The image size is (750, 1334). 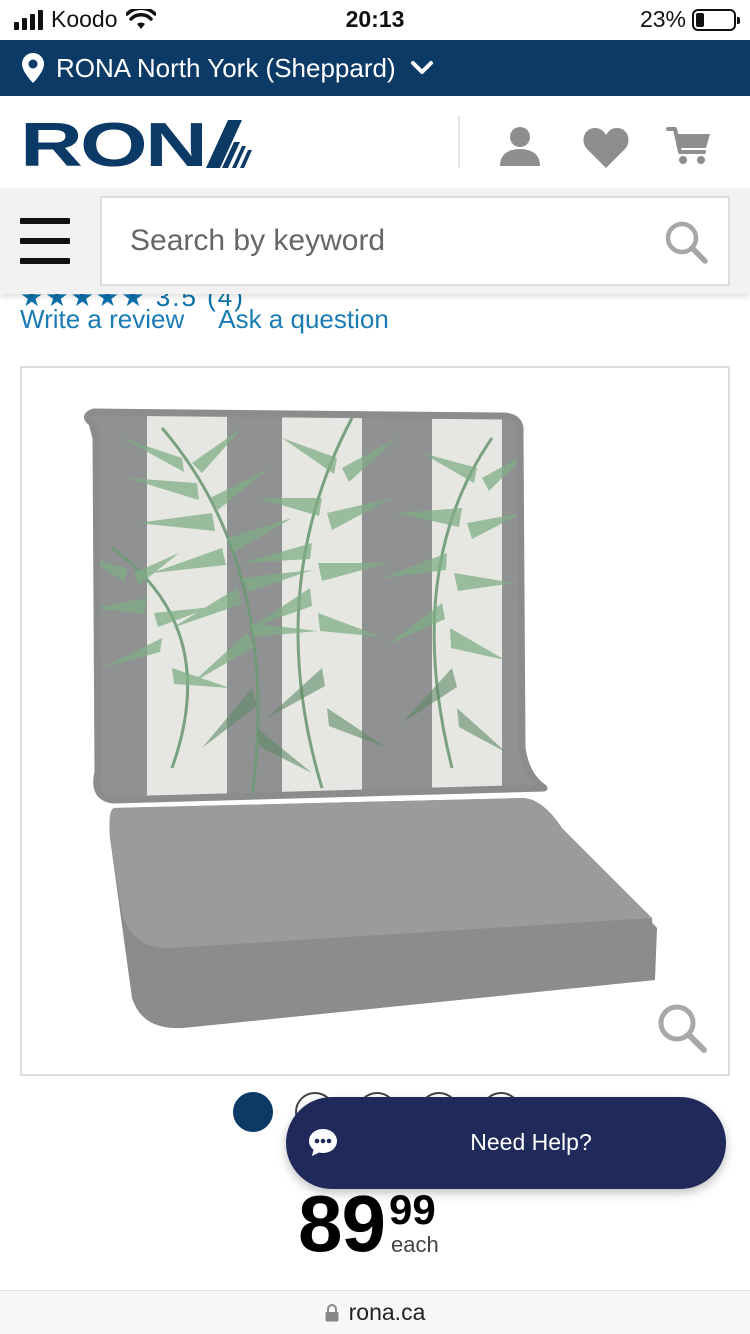 What do you see at coordinates (226, 67) in the screenshot?
I see `store-name: RONA North York (Sheppard)` at bounding box center [226, 67].